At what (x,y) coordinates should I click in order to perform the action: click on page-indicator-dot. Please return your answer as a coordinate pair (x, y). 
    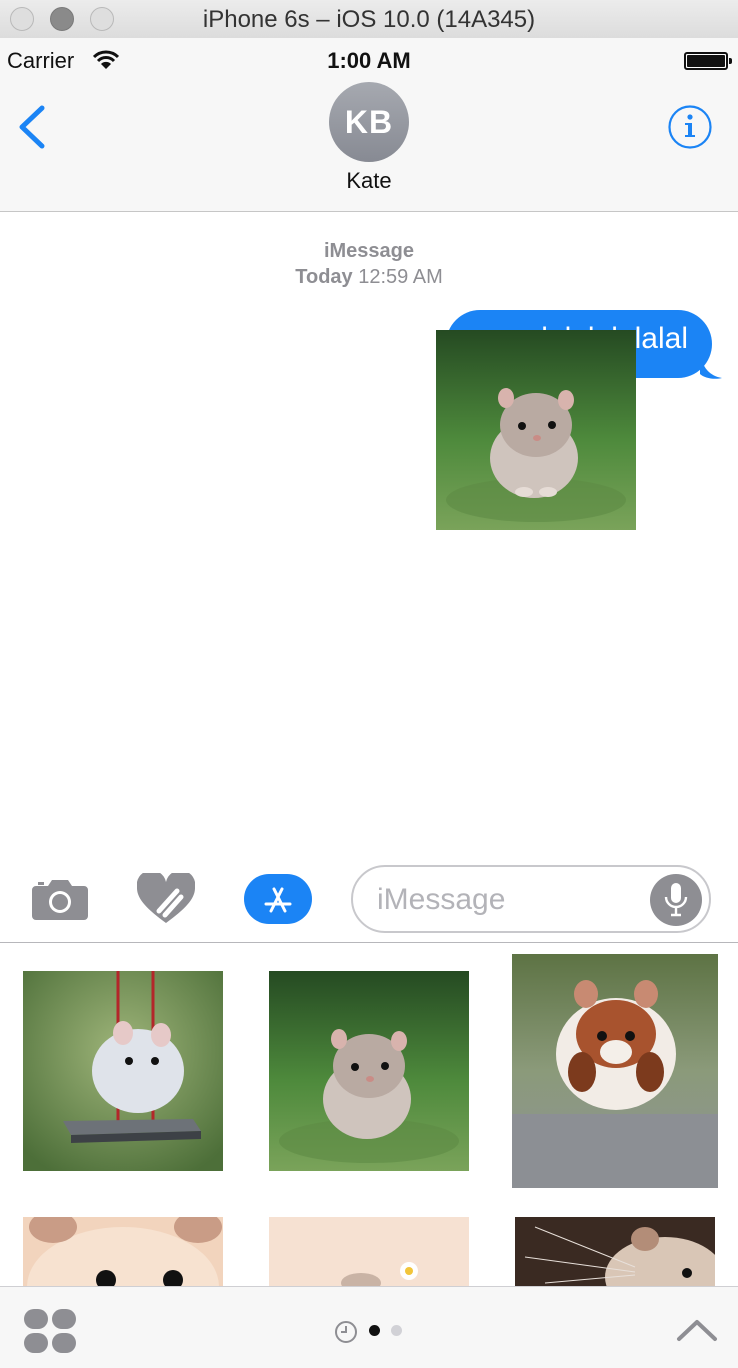
    Looking at the image, I should click on (396, 1330).